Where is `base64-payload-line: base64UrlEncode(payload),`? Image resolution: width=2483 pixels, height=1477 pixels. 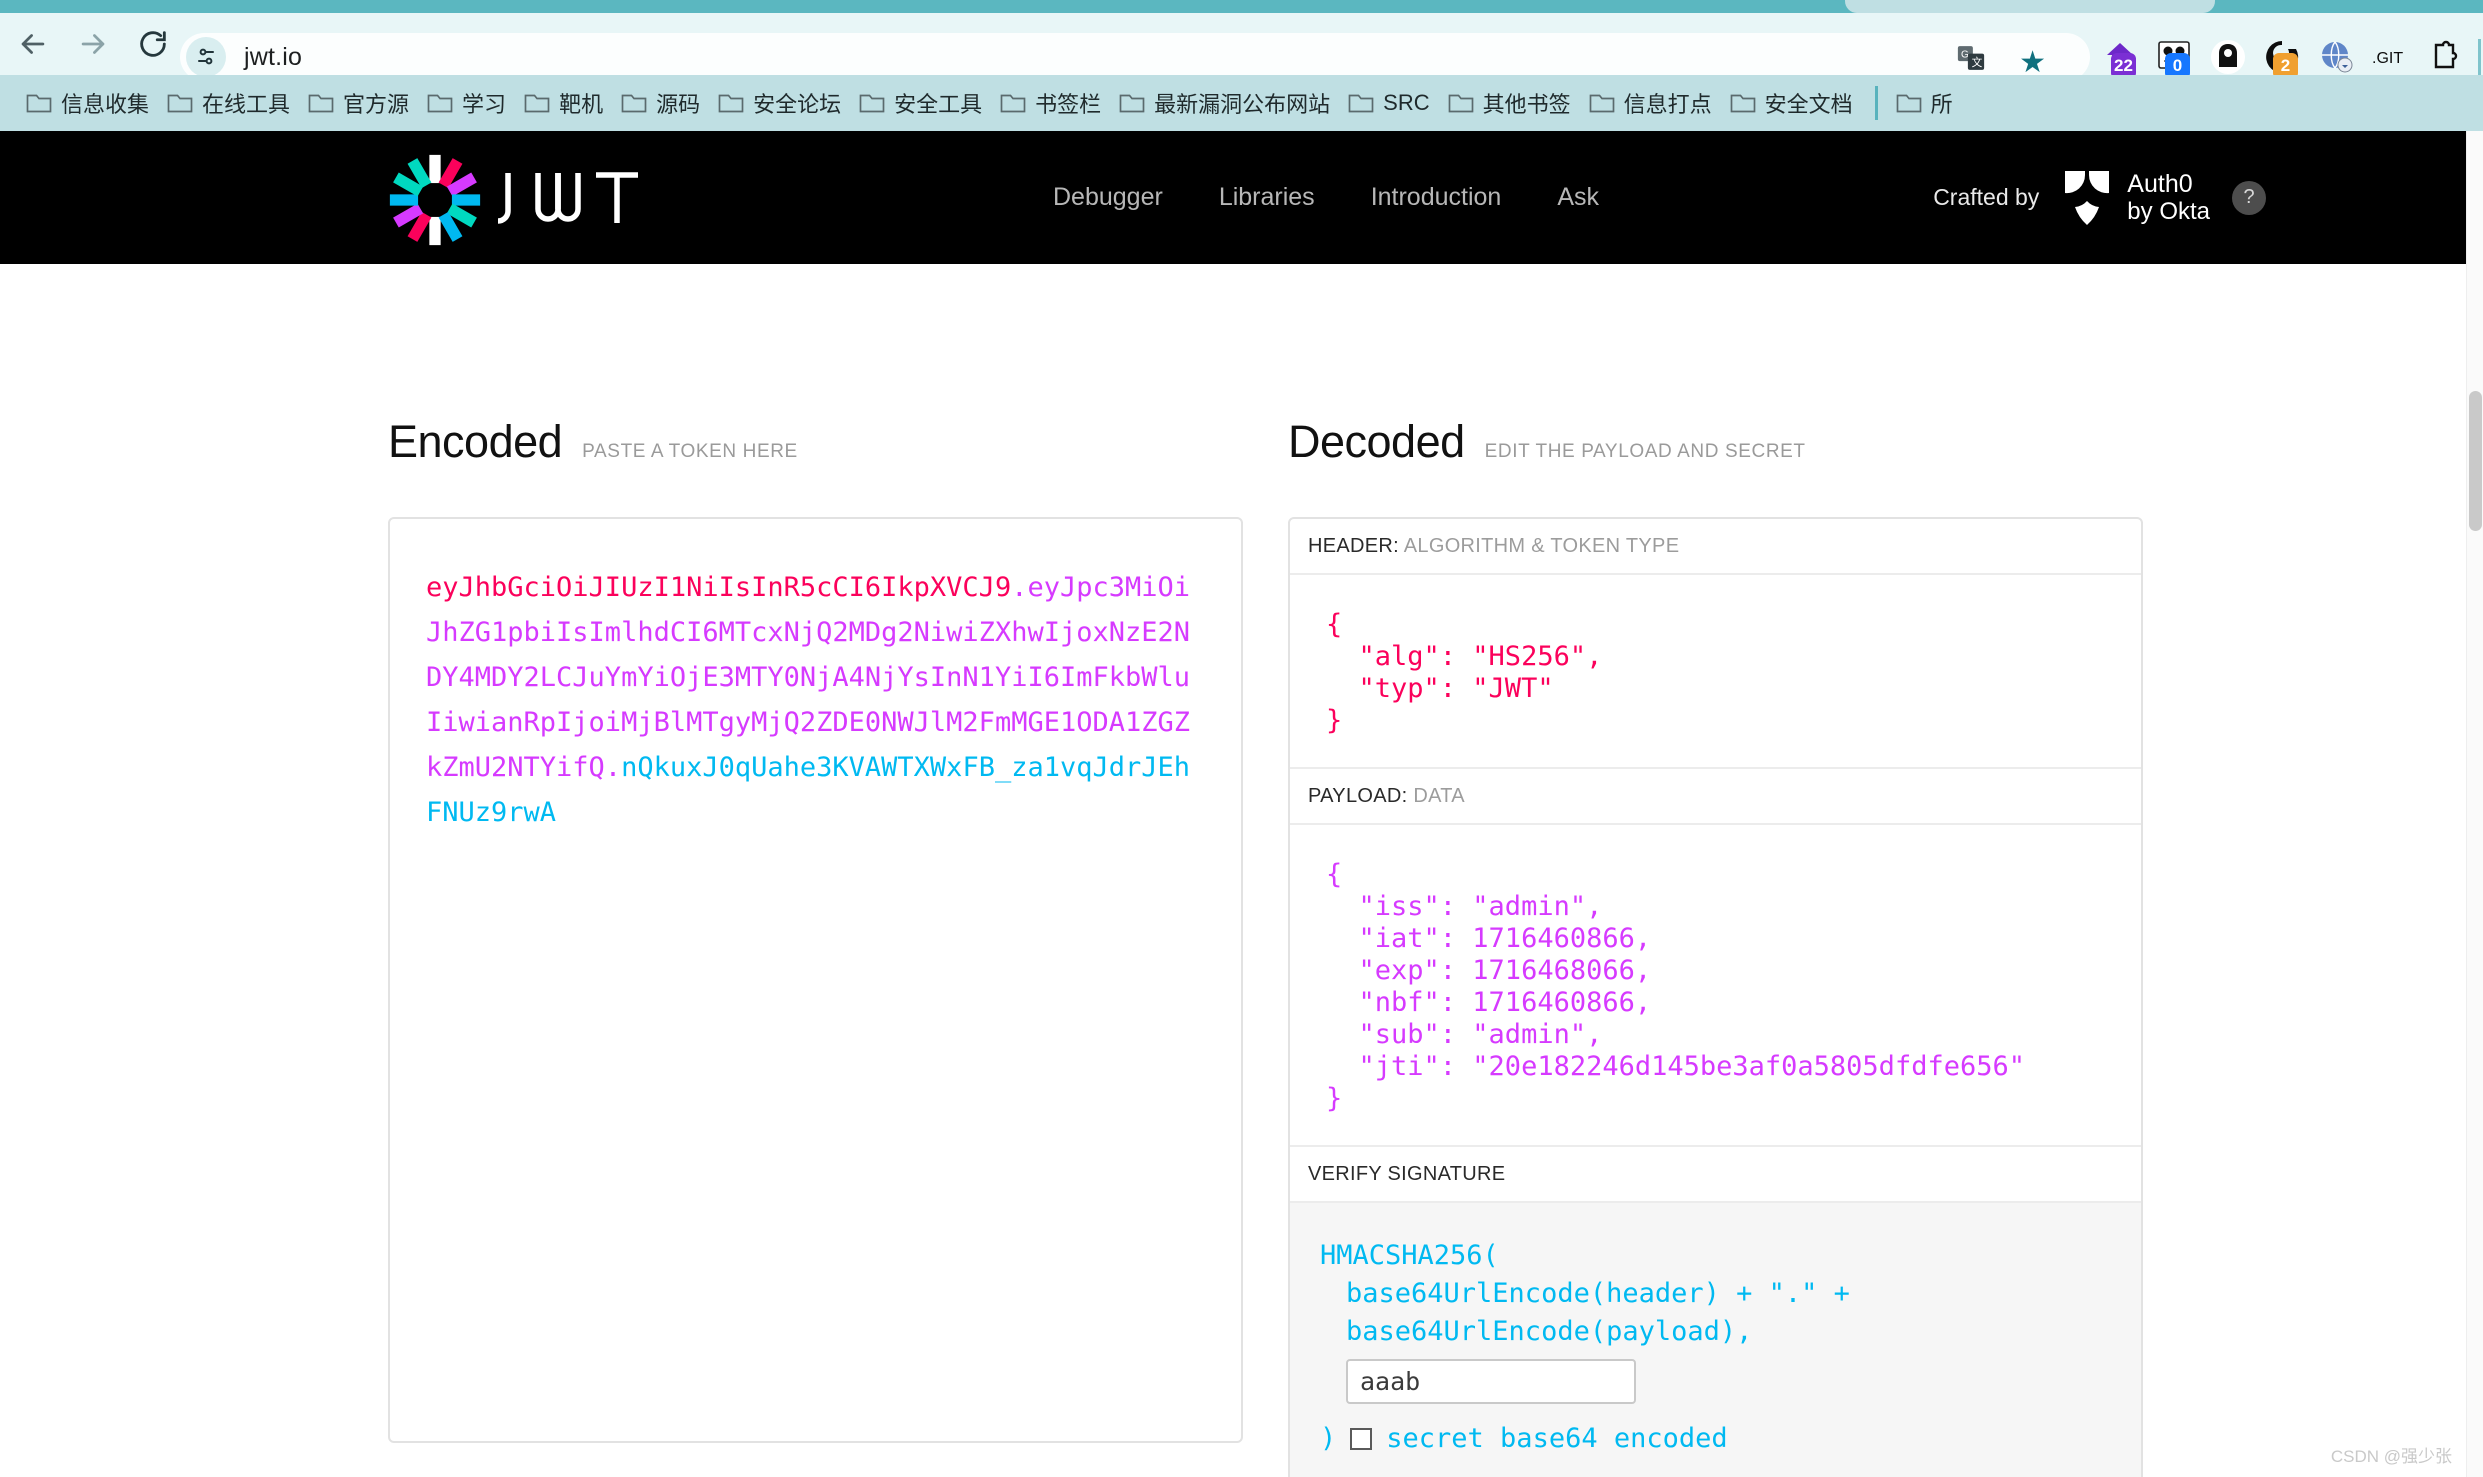
base64-payload-line: base64UrlEncode(payload), is located at coordinates (1549, 1331).